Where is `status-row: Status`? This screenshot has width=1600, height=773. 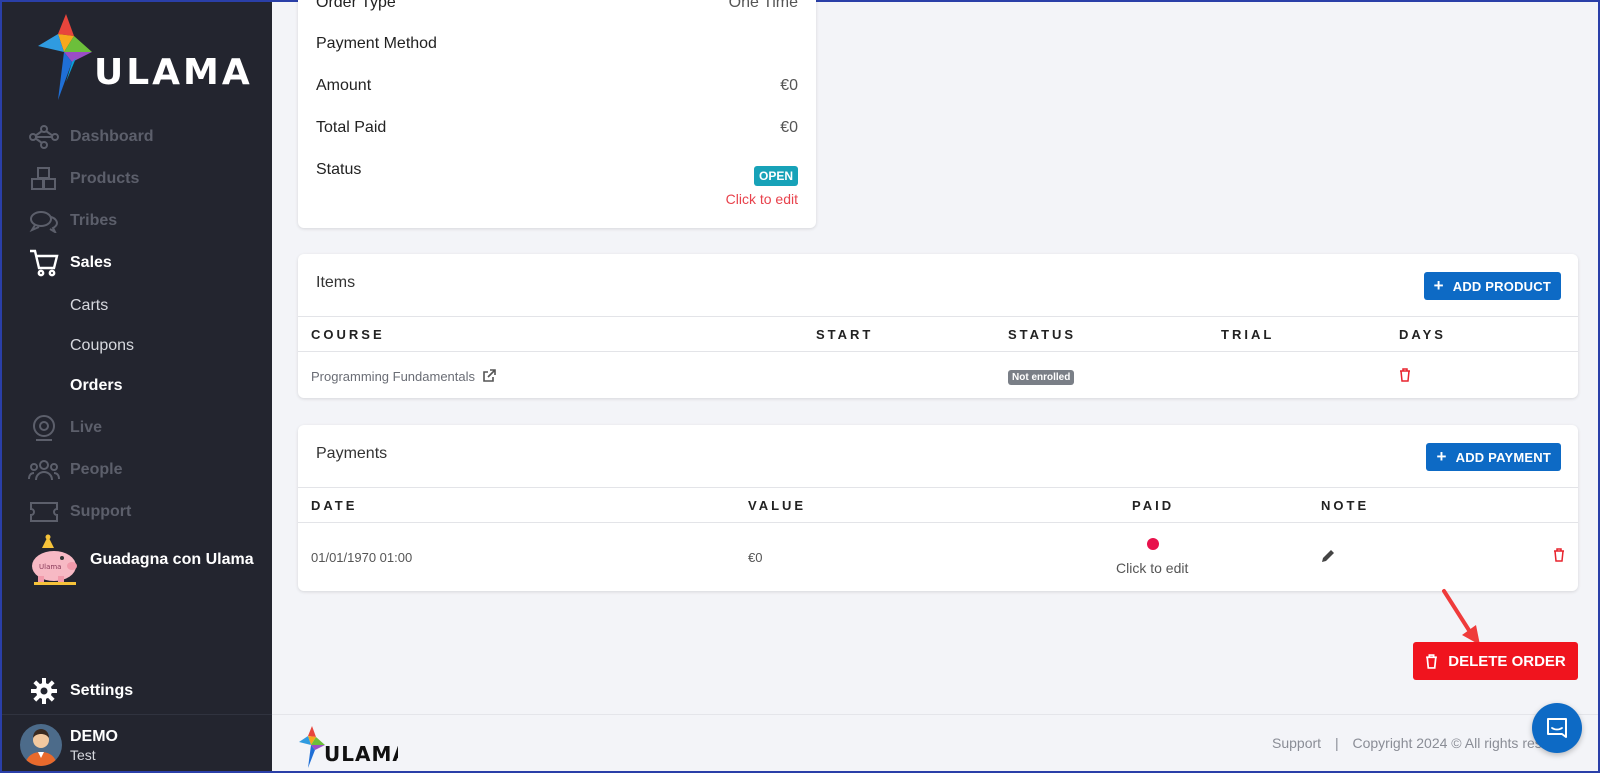 status-row: Status is located at coordinates (557, 170).